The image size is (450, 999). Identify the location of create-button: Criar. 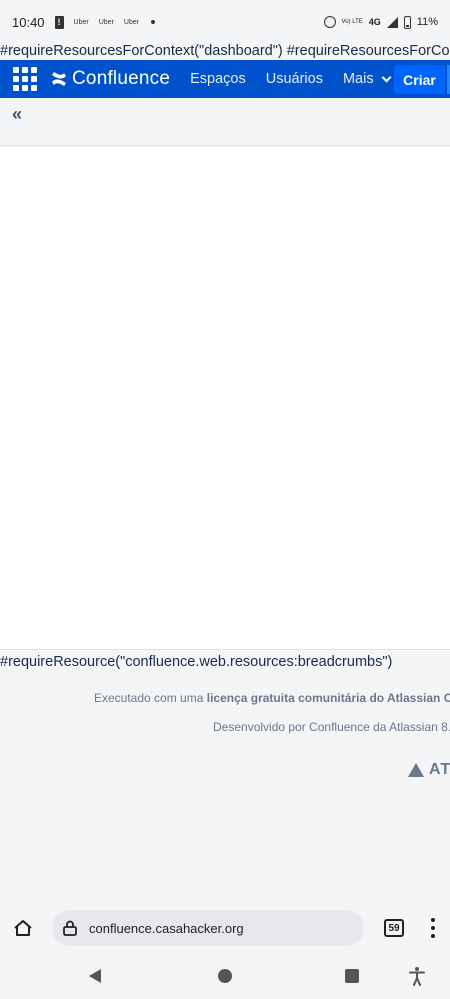
(419, 79).